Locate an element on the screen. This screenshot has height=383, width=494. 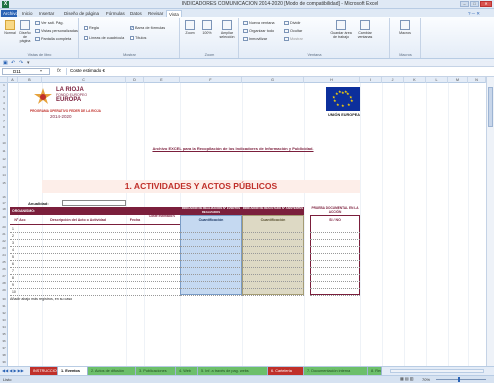
minimize-button: – is located at coordinates (464, 4).